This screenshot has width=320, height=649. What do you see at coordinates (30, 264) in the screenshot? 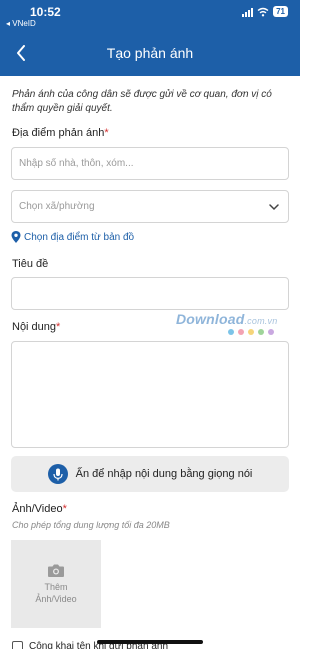
I see `title-label: Tiêu đề` at bounding box center [30, 264].